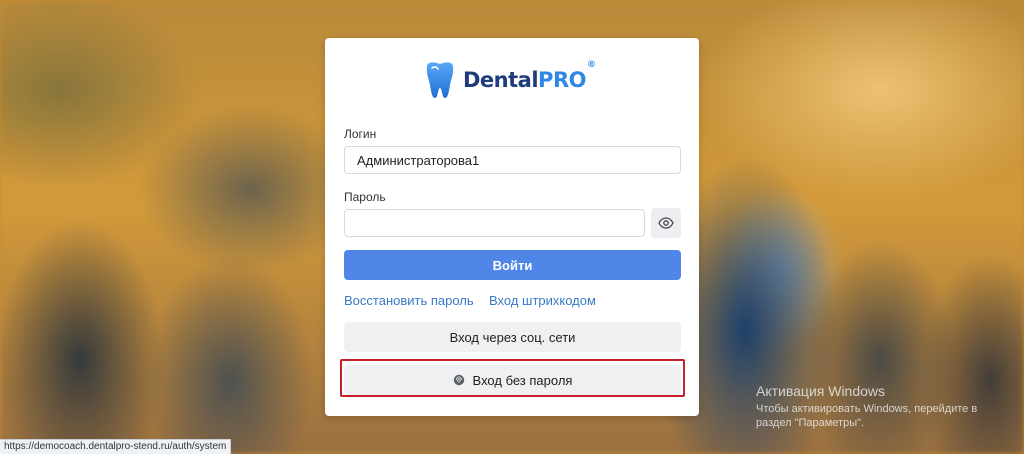 The height and width of the screenshot is (454, 1024). I want to click on show-password-button, so click(666, 223).